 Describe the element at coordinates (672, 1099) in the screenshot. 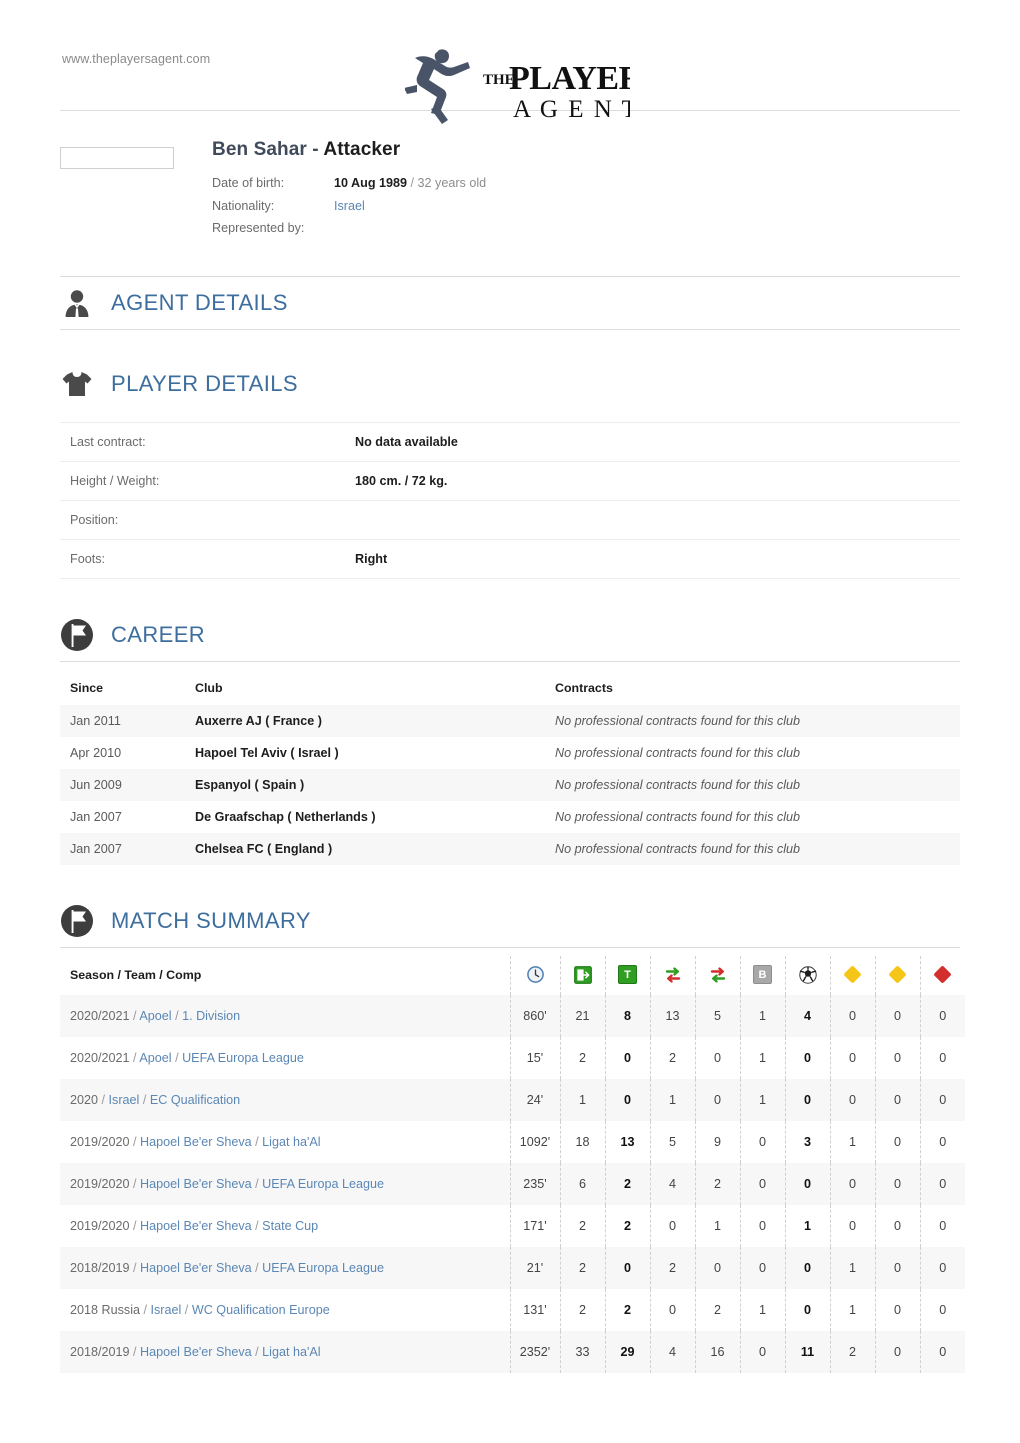

I see `match-stat-substituted-out: 1` at that location.